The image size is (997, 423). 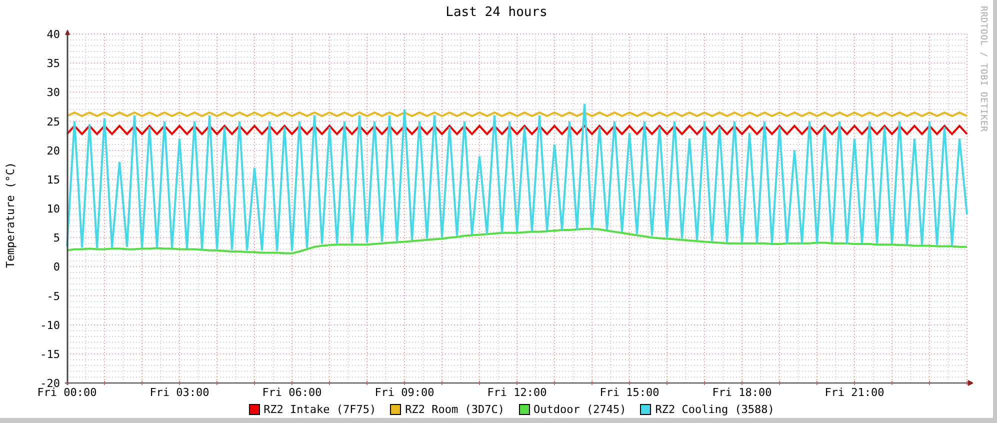 What do you see at coordinates (53, 121) in the screenshot?
I see `y-tick-label: 25` at bounding box center [53, 121].